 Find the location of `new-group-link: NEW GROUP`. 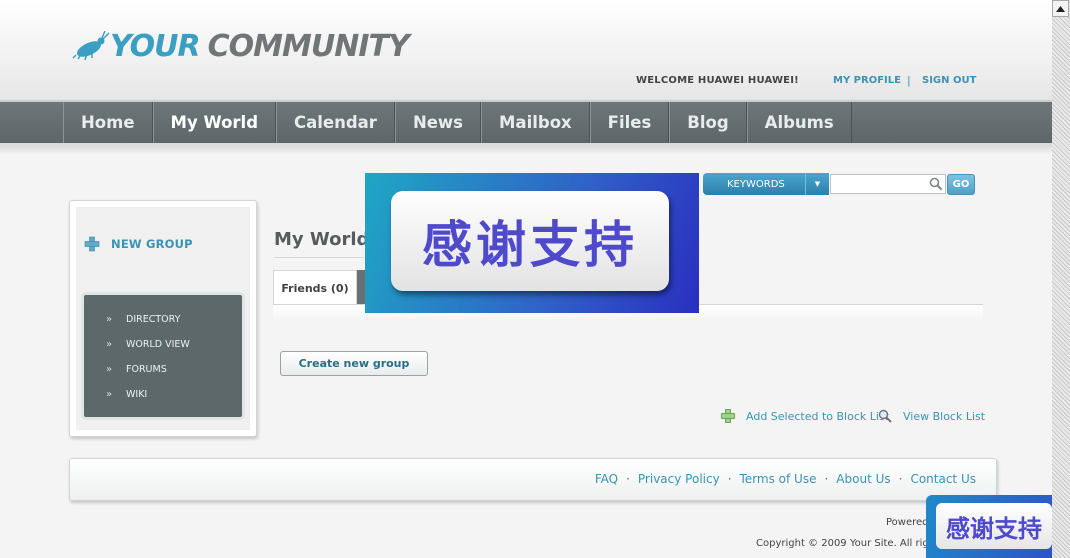

new-group-link: NEW GROUP is located at coordinates (138, 244).